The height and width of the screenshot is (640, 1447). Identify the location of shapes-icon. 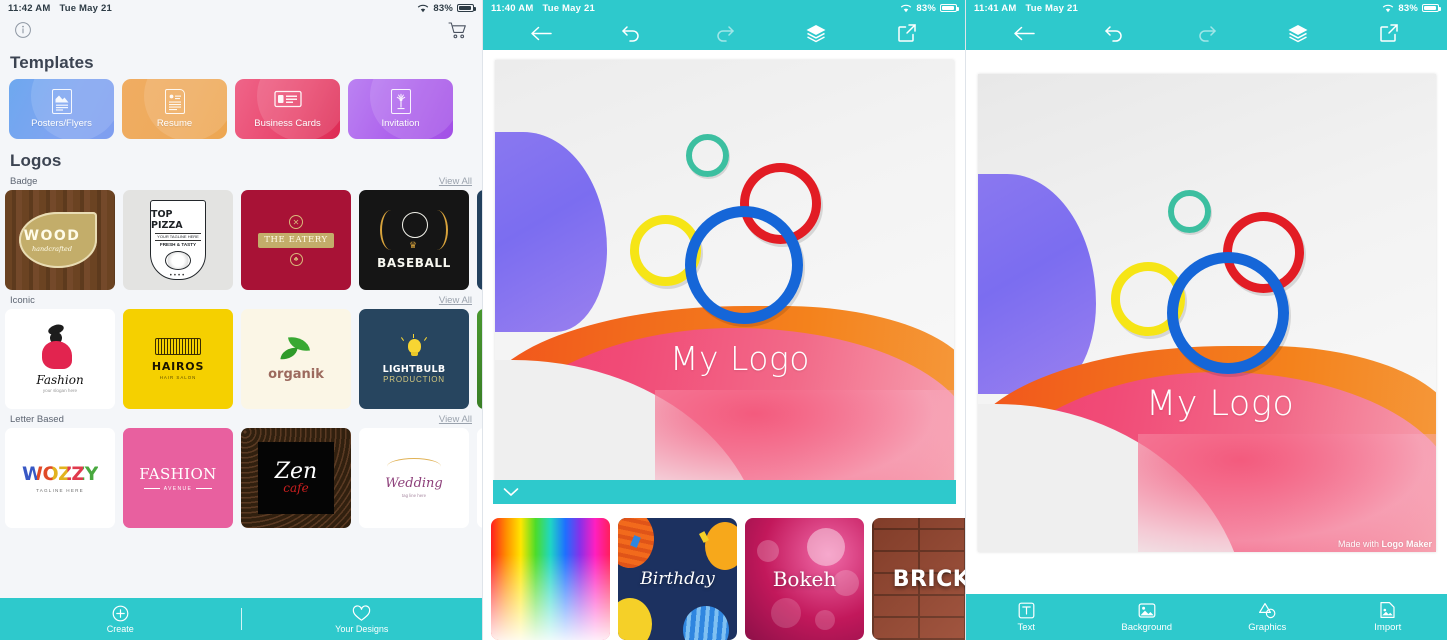
(1267, 610).